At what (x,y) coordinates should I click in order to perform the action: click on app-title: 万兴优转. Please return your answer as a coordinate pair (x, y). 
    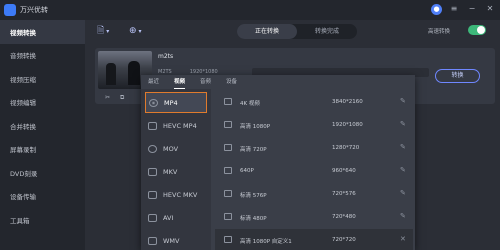
    Looking at the image, I should click on (34, 10).